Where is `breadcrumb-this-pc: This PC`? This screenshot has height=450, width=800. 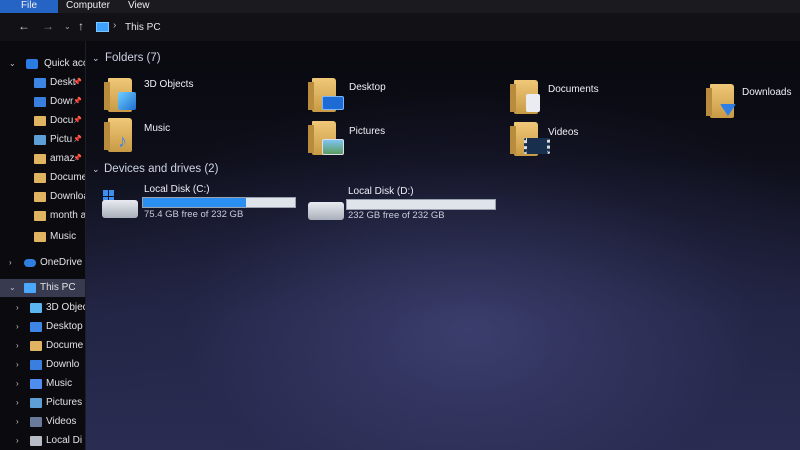 breadcrumb-this-pc: This PC is located at coordinates (143, 27).